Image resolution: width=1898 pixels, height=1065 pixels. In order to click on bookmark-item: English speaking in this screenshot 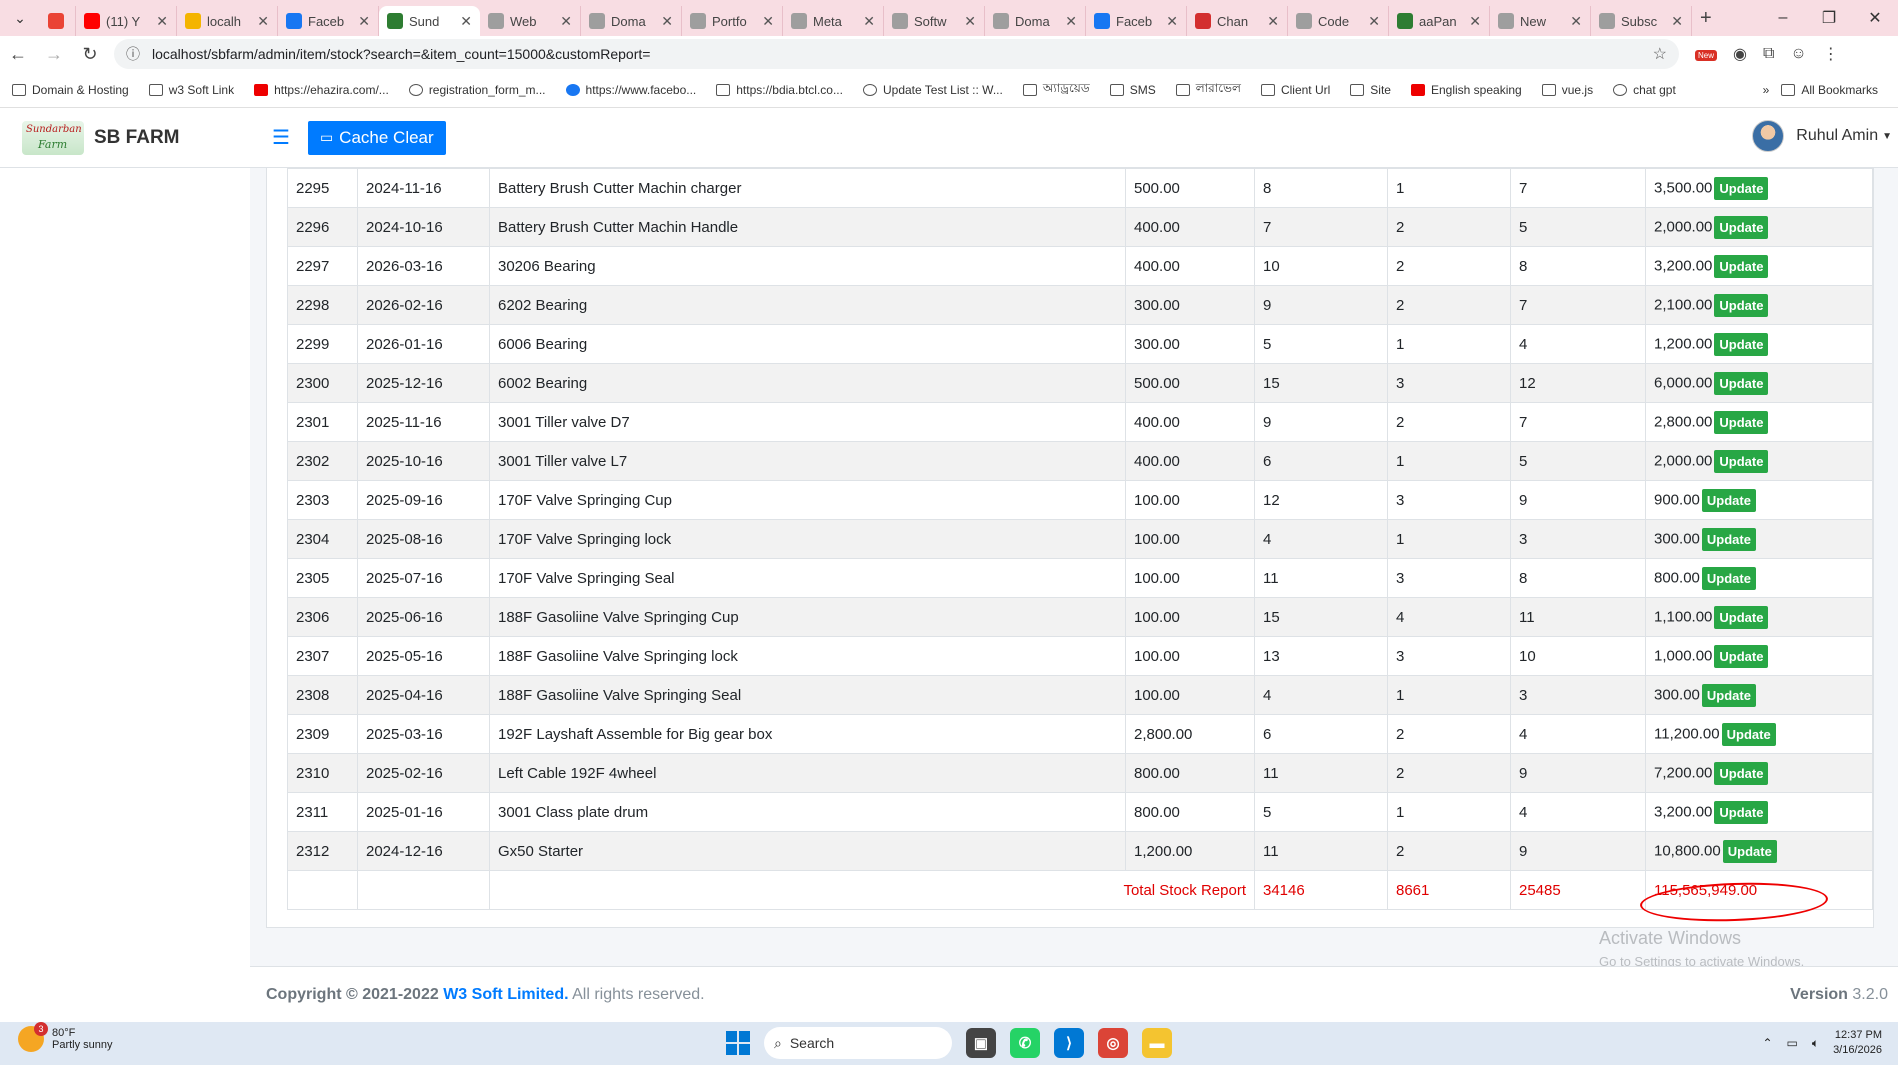, I will do `click(1466, 90)`.